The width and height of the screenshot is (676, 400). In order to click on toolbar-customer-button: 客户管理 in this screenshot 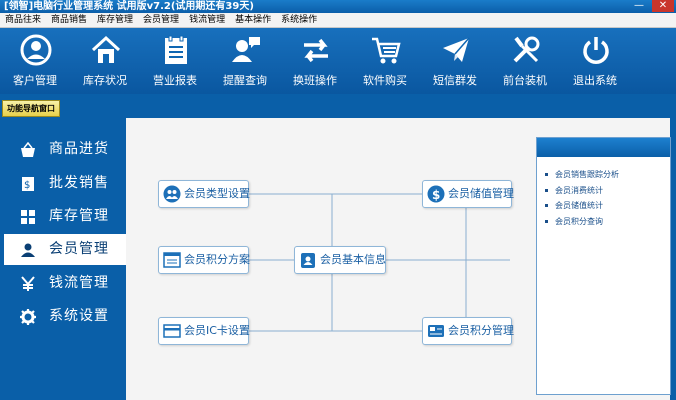, I will do `click(35, 61)`.